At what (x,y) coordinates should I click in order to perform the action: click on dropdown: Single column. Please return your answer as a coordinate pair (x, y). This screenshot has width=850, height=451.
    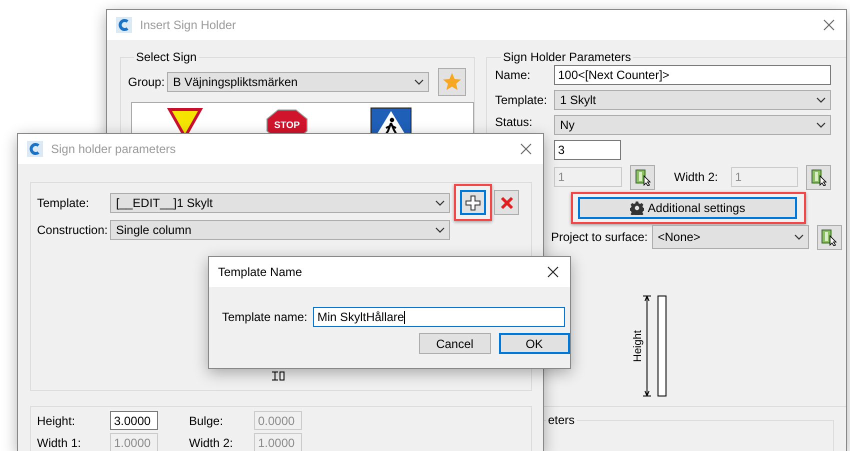
    Looking at the image, I should click on (280, 230).